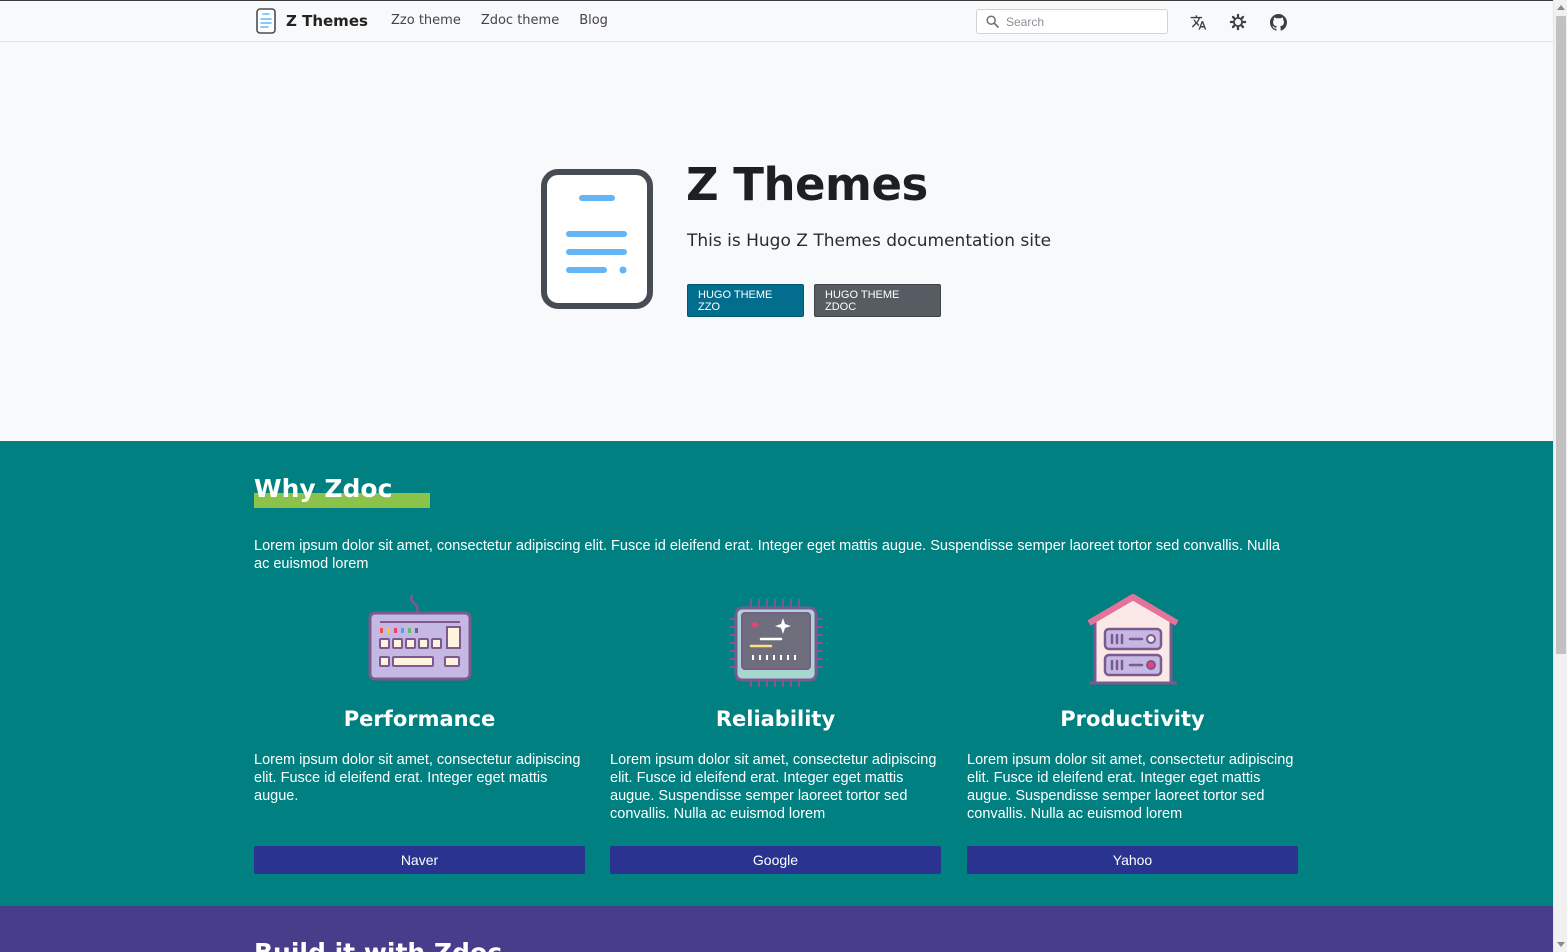  Describe the element at coordinates (1132, 860) in the screenshot. I see `yahoo-button: Yahoo` at that location.